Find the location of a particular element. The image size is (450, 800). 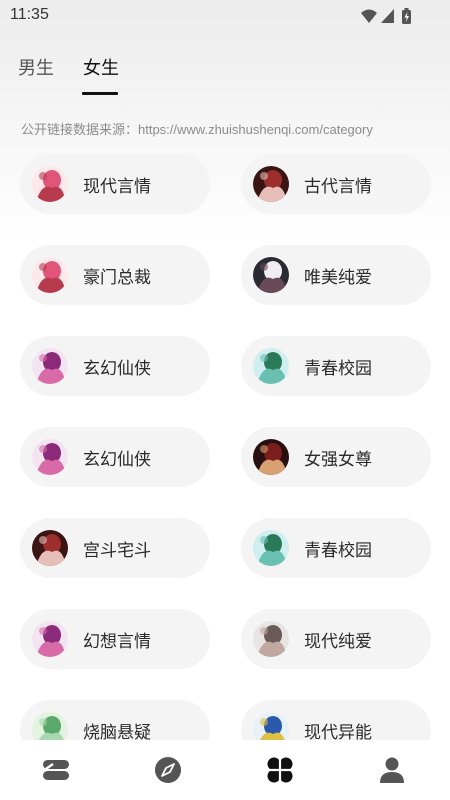

bottom-navigation is located at coordinates (225, 770).